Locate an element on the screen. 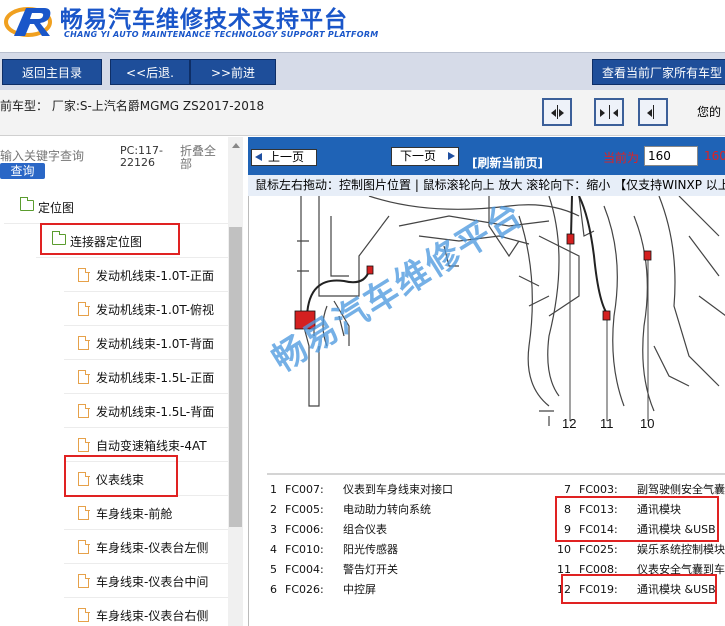 The image size is (725, 626). legend-description: 组合仪表 is located at coordinates (365, 529).